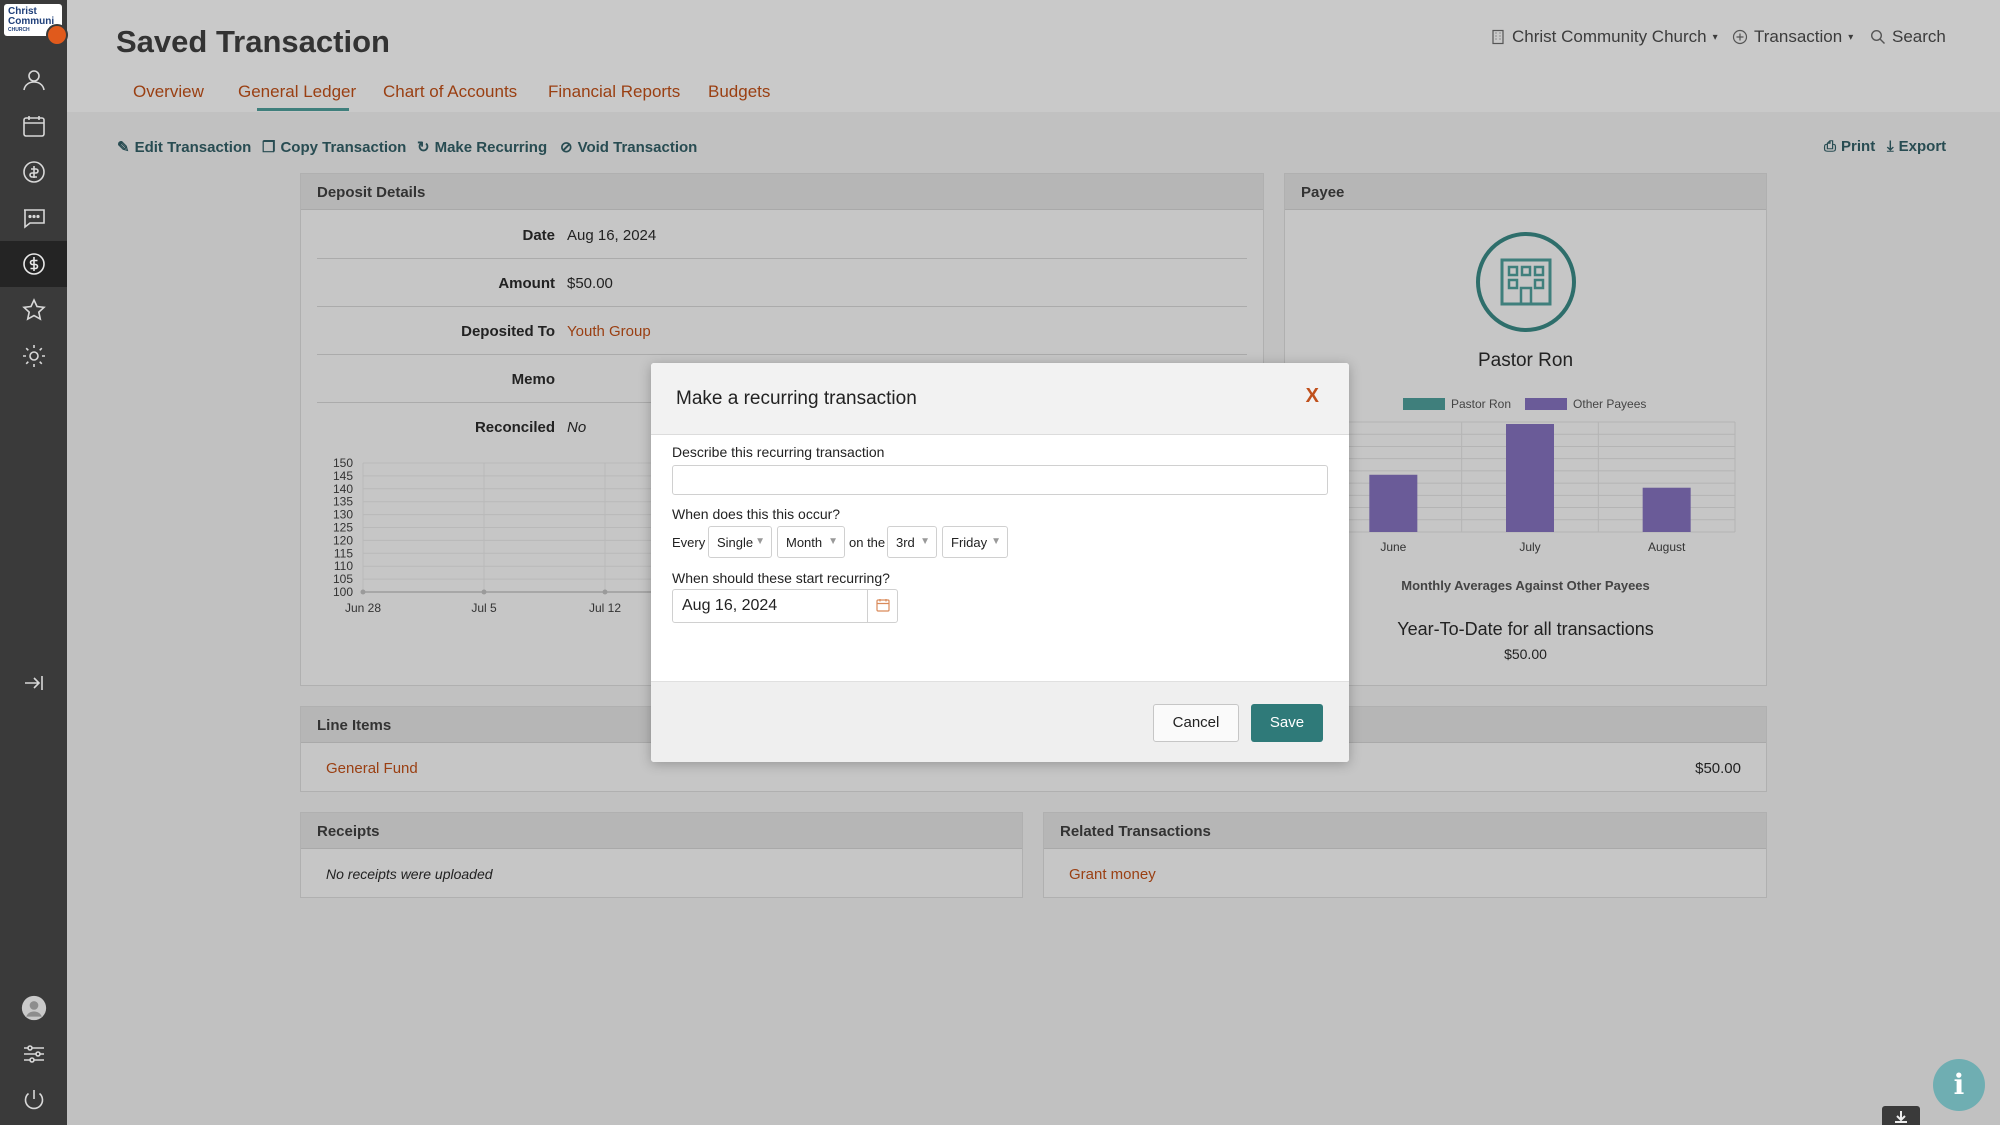 This screenshot has width=2000, height=1125. What do you see at coordinates (969, 542) in the screenshot?
I see `weekday-value: Friday` at bounding box center [969, 542].